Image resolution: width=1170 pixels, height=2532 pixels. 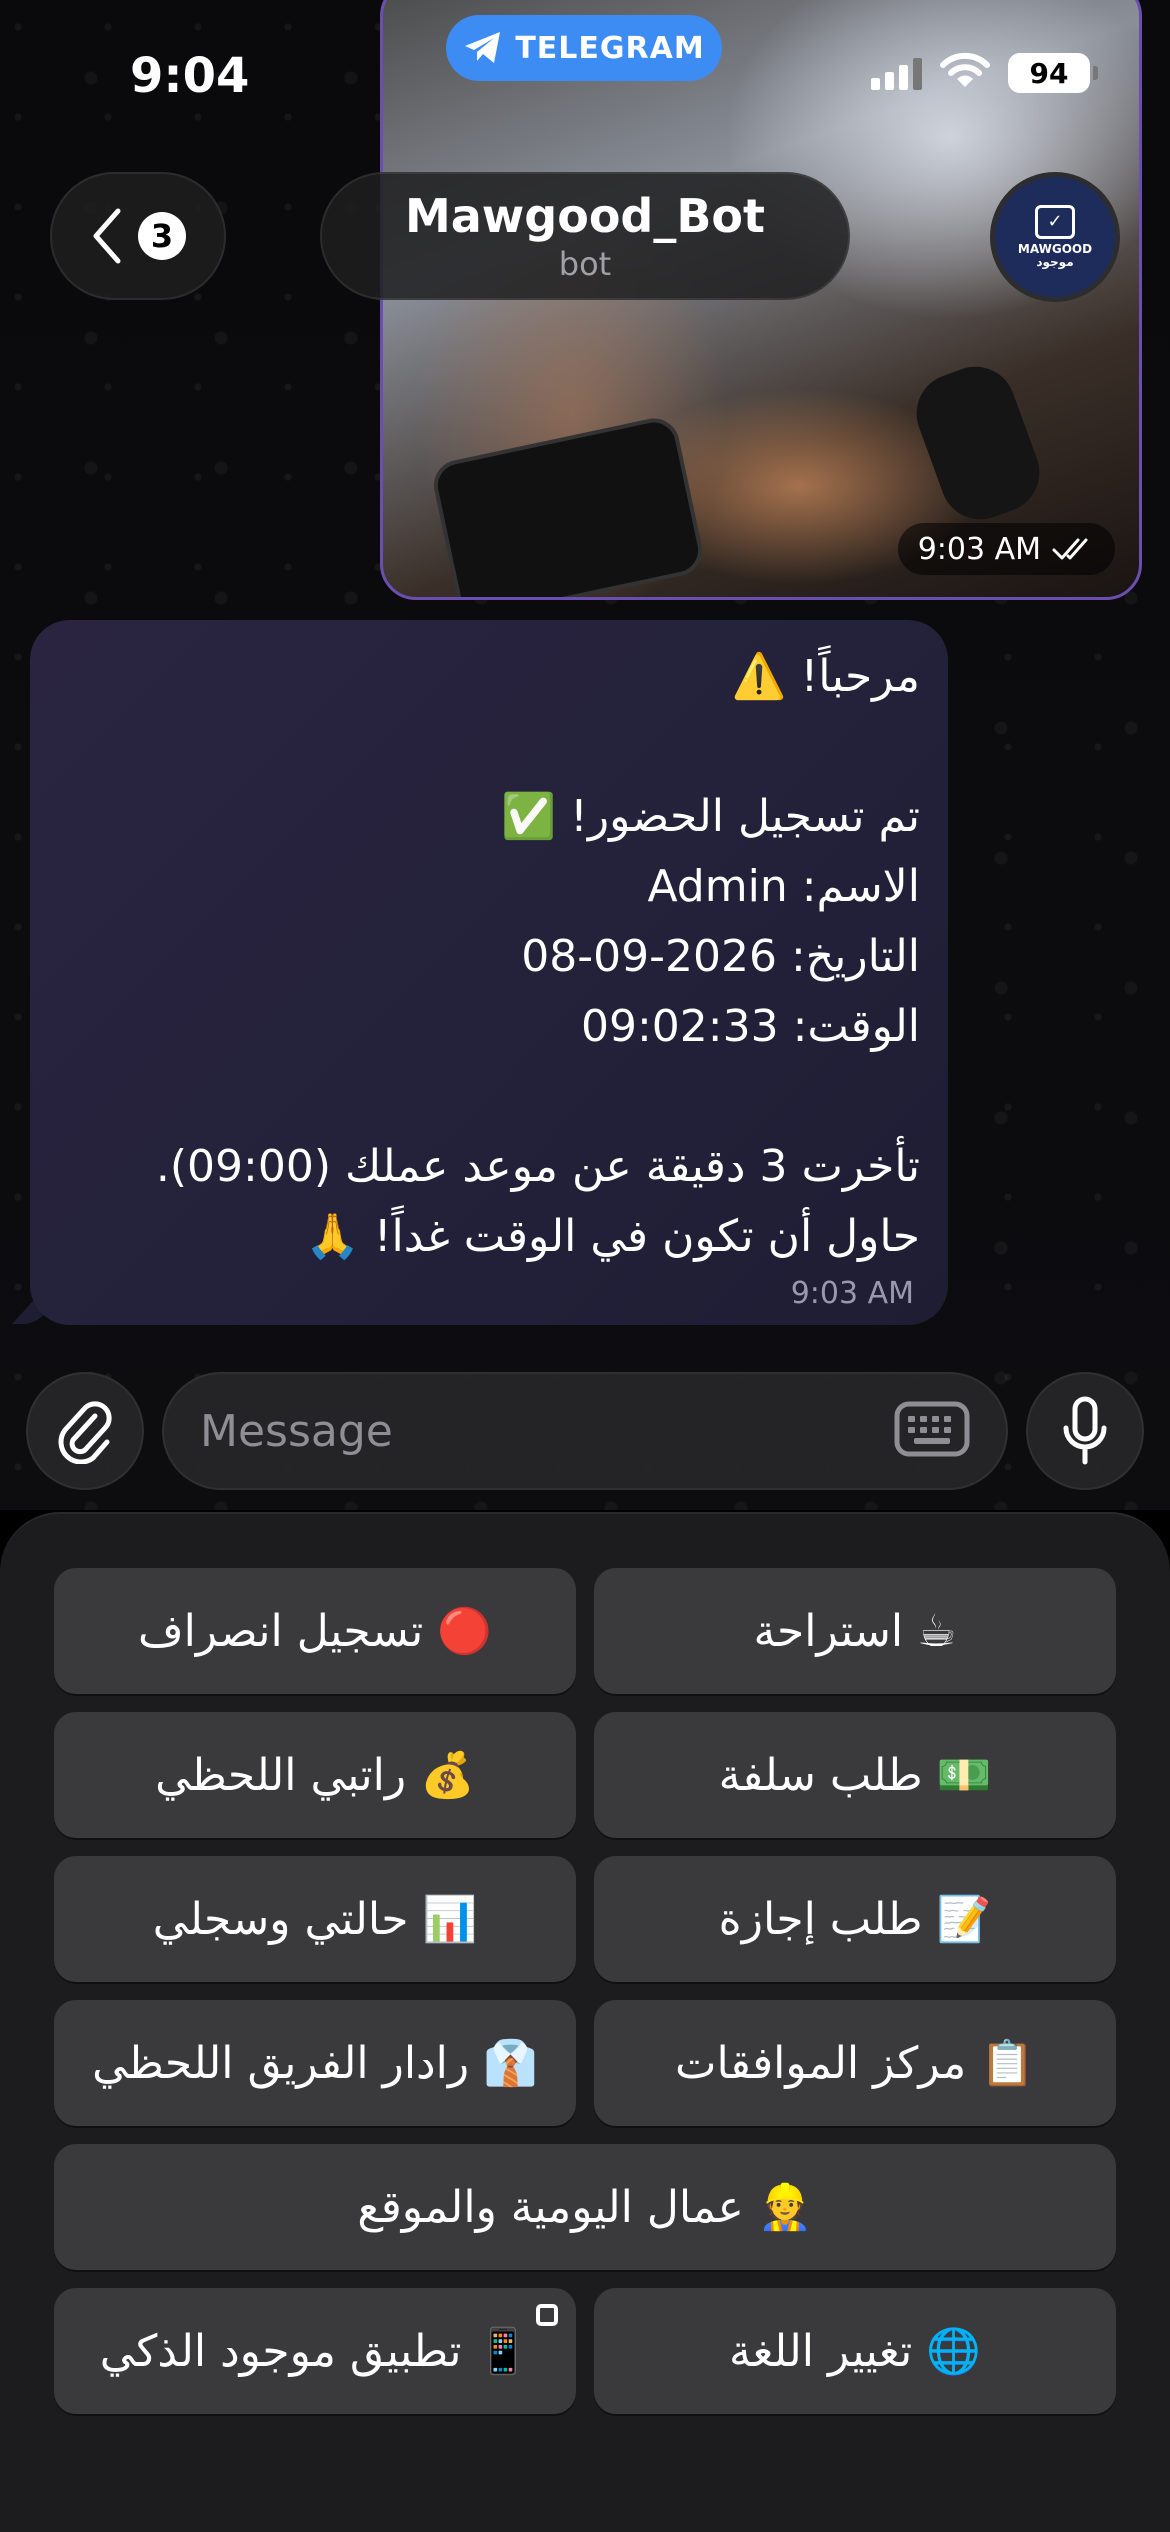 I want to click on voice-record-button, so click(x=1085, y=1431).